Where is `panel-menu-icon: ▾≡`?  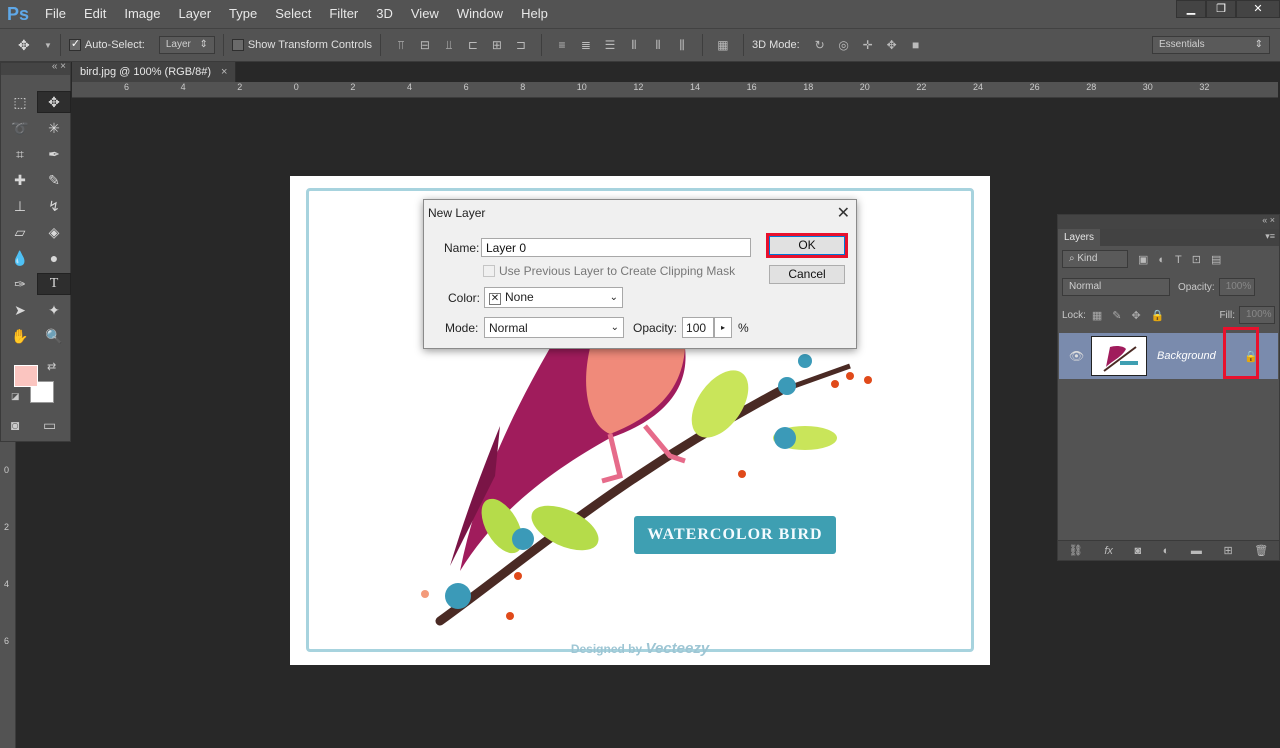
panel-menu-icon: ▾≡ is located at coordinates (1270, 236).